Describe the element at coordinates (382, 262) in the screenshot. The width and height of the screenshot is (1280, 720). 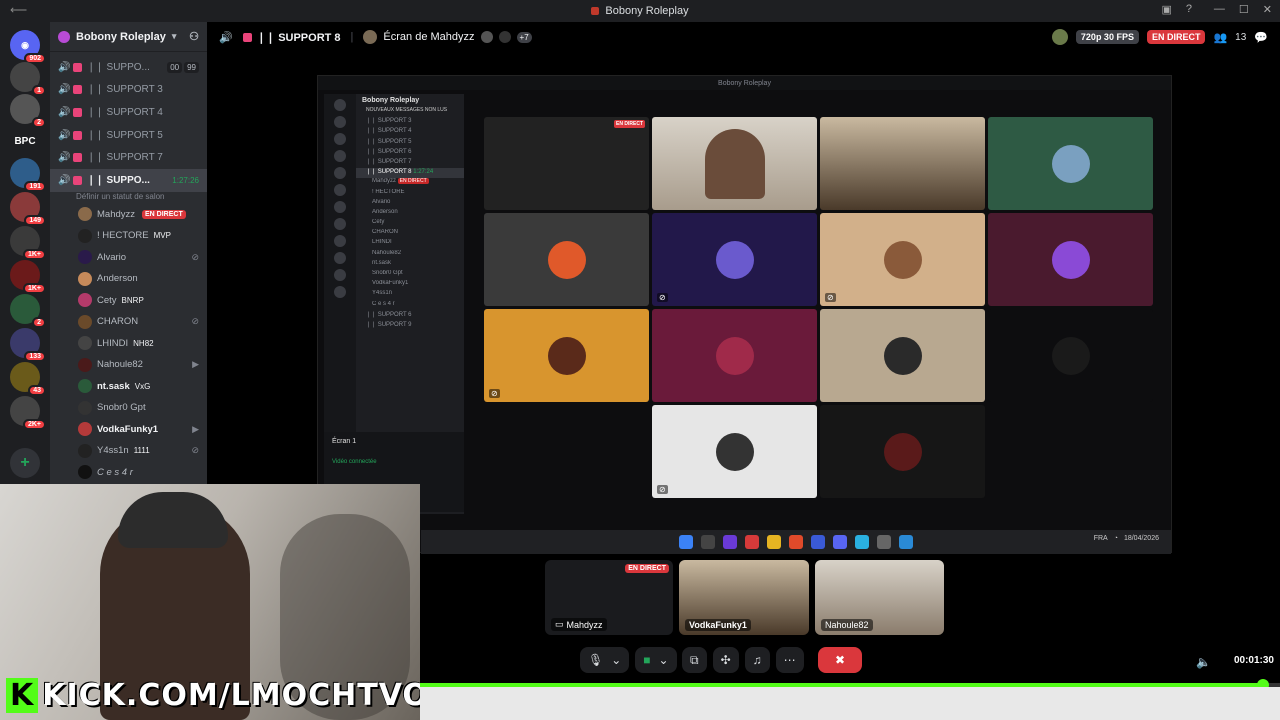
I see `inner-member: nt.sask` at that location.